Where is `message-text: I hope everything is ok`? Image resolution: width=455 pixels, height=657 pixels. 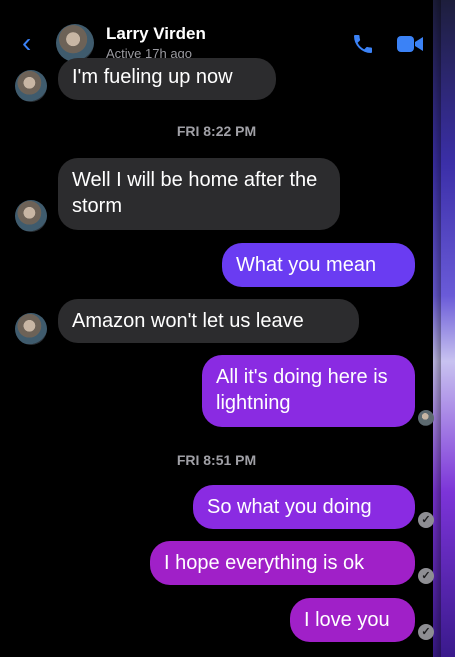
message-text: I hope everything is ok is located at coordinates (264, 563).